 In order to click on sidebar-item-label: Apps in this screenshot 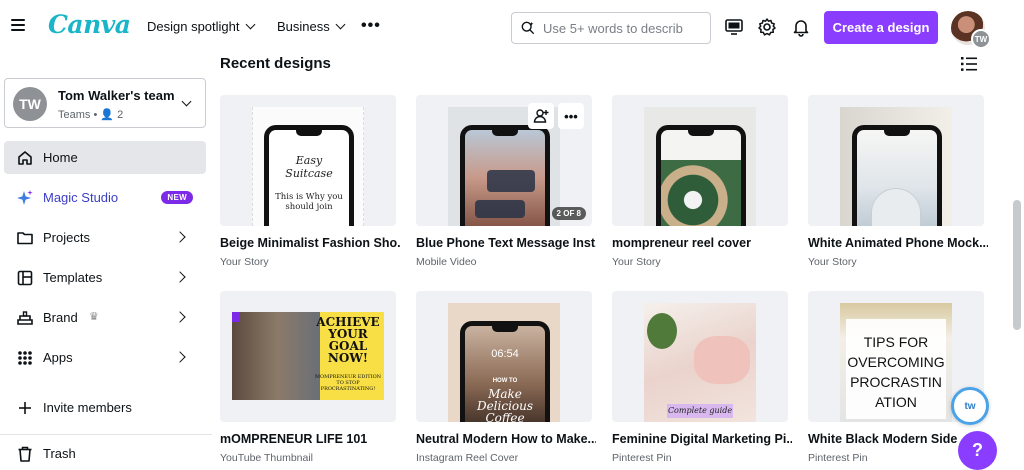, I will do `click(58, 357)`.